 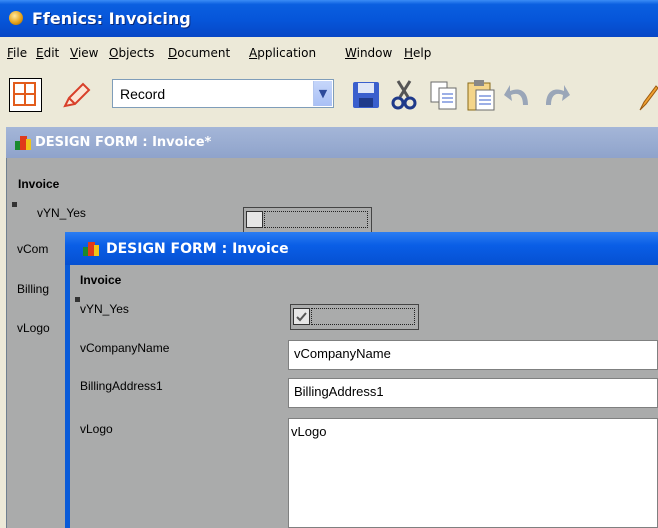 I want to click on yn-yes-checkbox, so click(x=354, y=317).